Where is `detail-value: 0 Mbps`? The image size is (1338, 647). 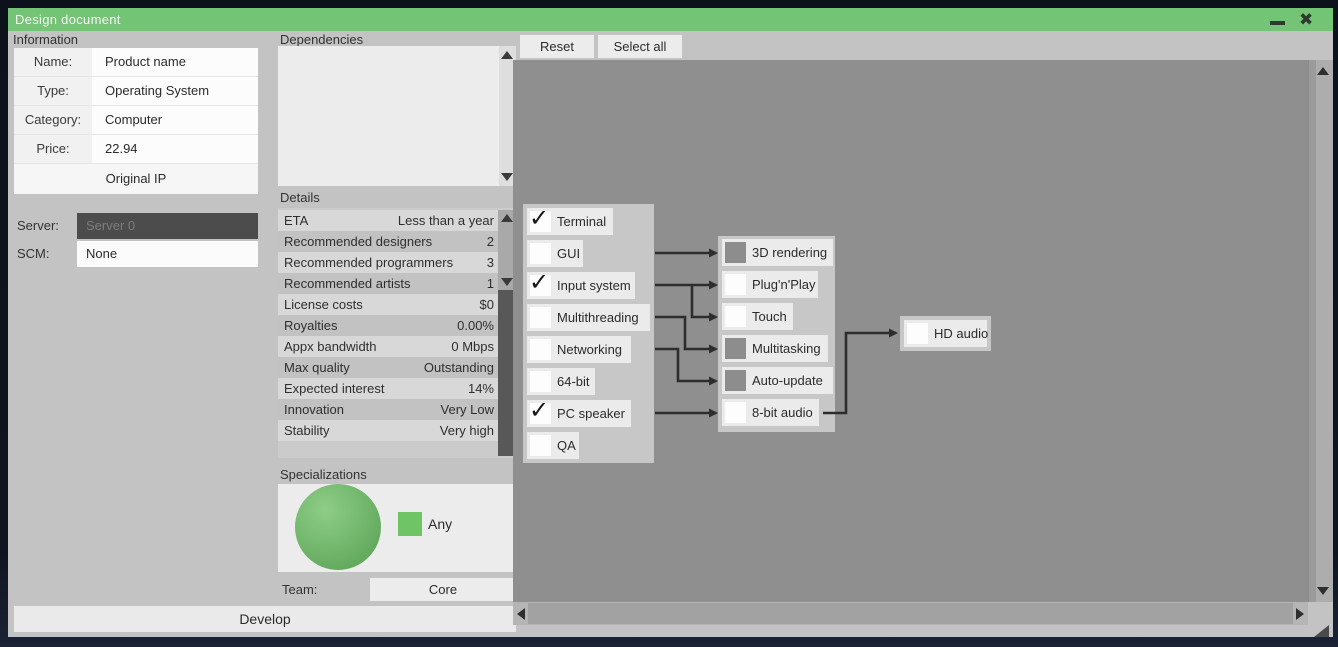
detail-value: 0 Mbps is located at coordinates (472, 346).